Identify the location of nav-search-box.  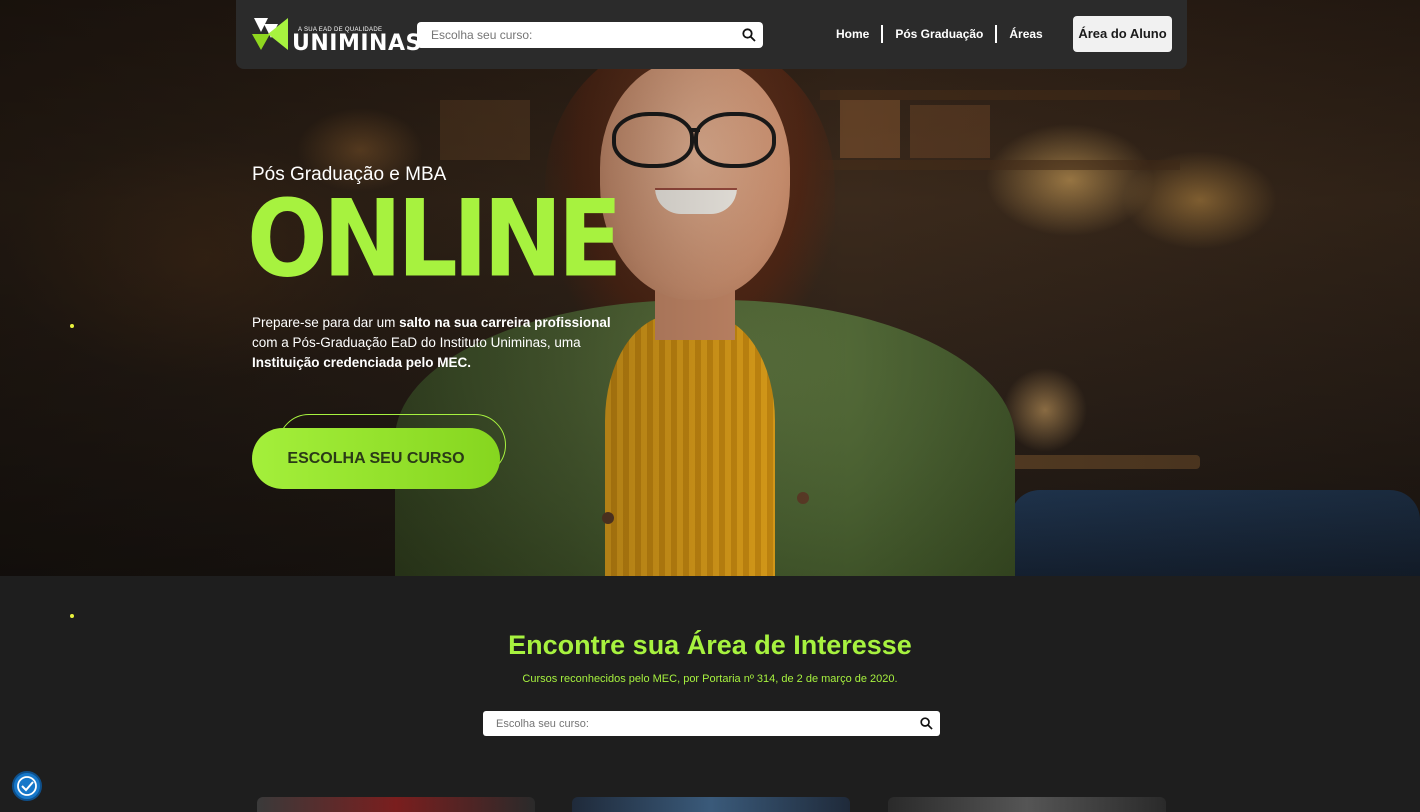
(590, 35).